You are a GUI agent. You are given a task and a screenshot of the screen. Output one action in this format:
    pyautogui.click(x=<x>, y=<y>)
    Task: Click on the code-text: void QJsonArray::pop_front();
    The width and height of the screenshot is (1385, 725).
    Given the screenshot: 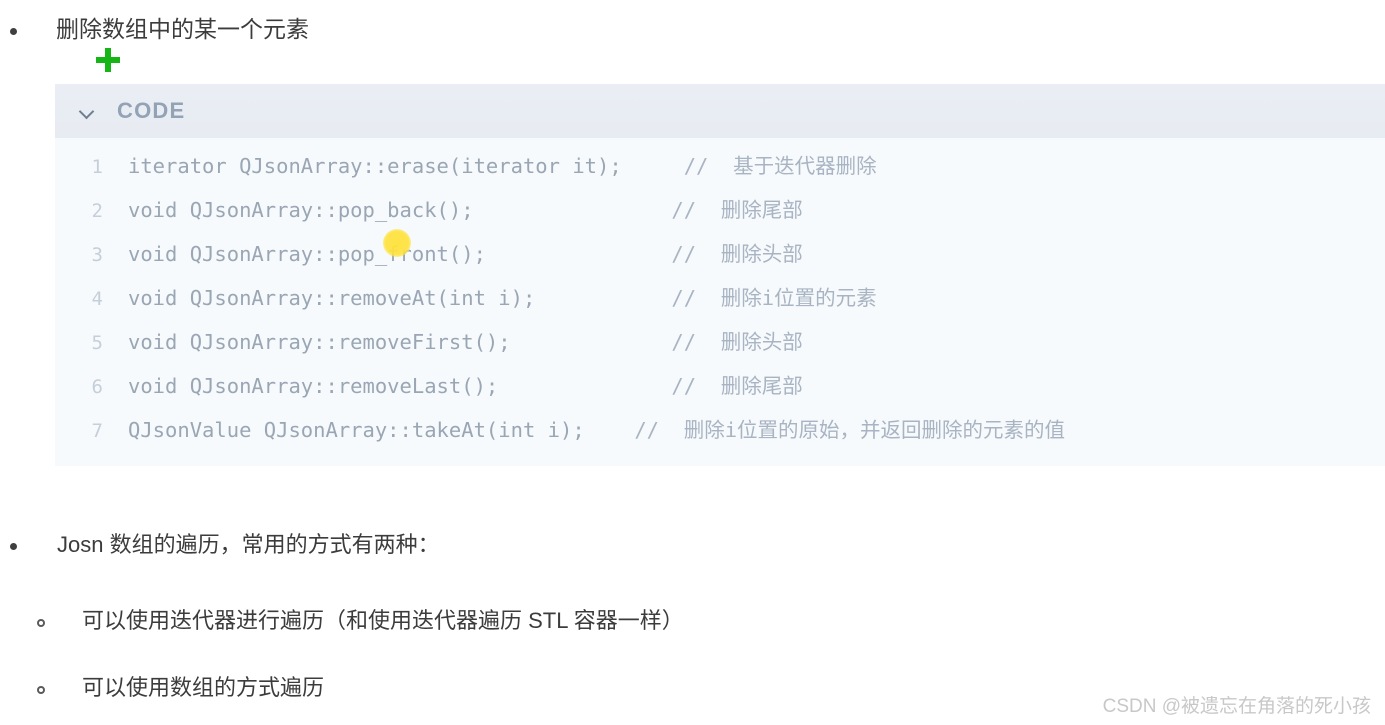 What is the action you would take?
    pyautogui.click(x=307, y=254)
    